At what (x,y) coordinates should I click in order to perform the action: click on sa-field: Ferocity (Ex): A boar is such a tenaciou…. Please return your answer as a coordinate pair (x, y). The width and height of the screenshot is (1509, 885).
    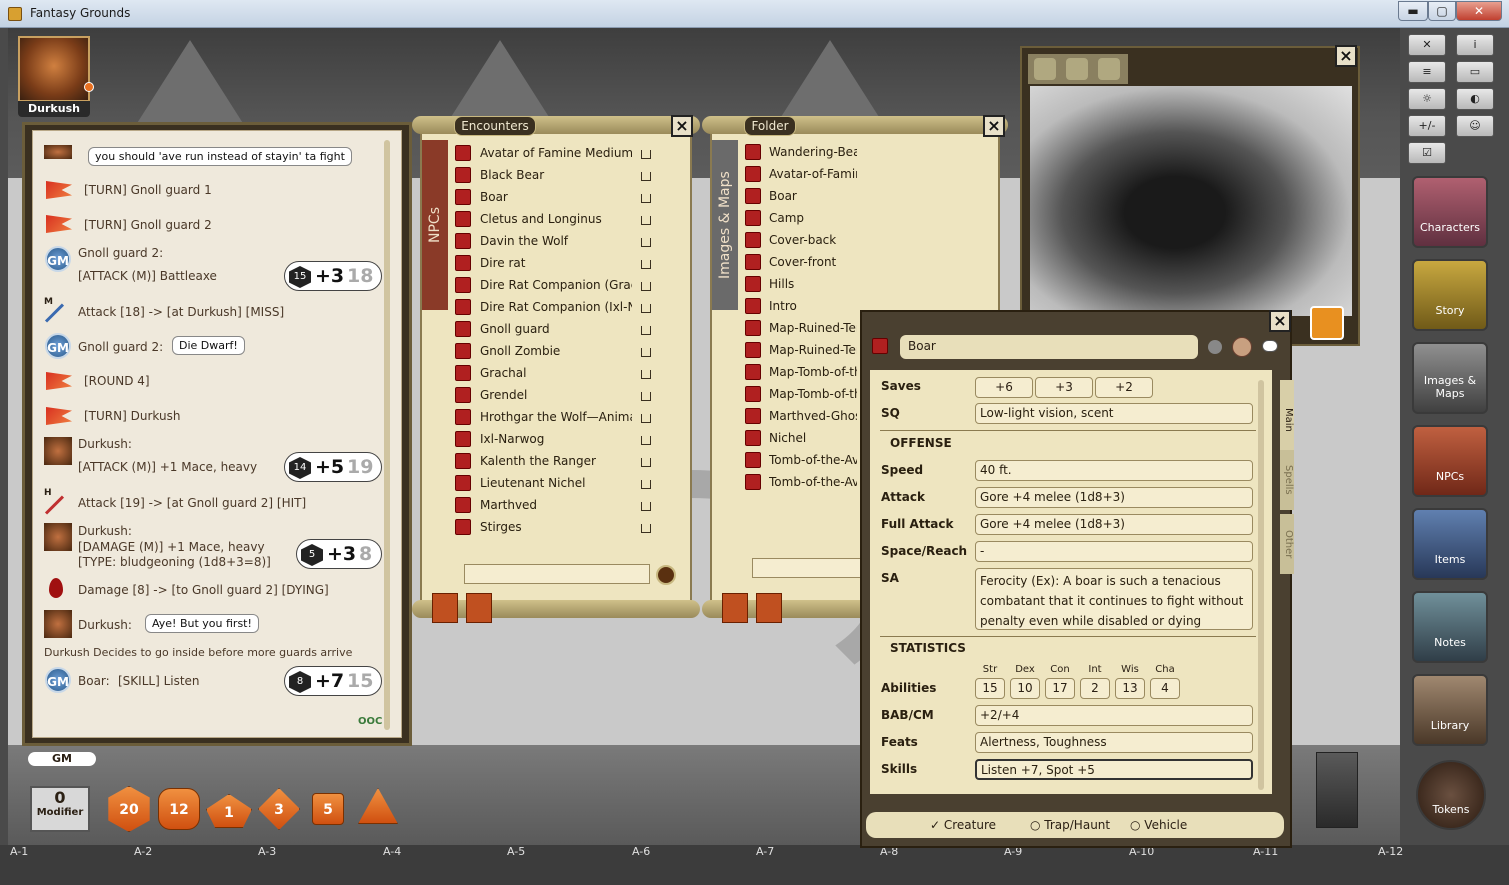
    Looking at the image, I should click on (1114, 599).